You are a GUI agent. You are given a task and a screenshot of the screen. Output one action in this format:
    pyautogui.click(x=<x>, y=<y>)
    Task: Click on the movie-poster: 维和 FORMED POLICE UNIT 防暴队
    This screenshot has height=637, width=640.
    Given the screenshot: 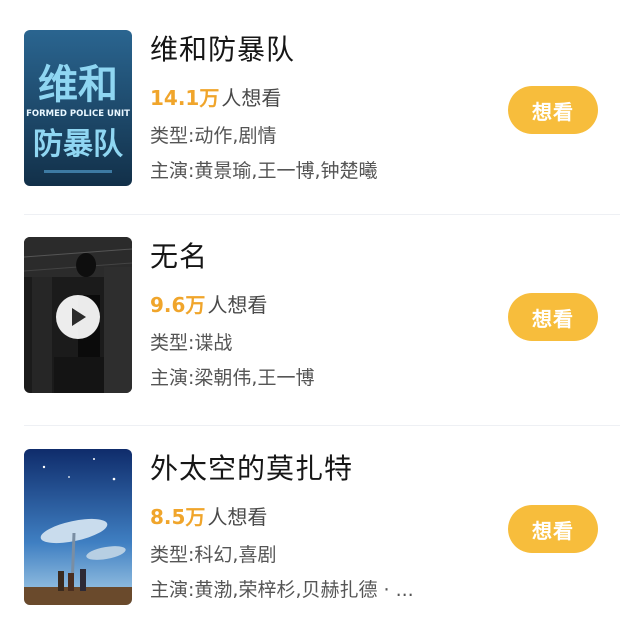 What is the action you would take?
    pyautogui.click(x=78, y=108)
    